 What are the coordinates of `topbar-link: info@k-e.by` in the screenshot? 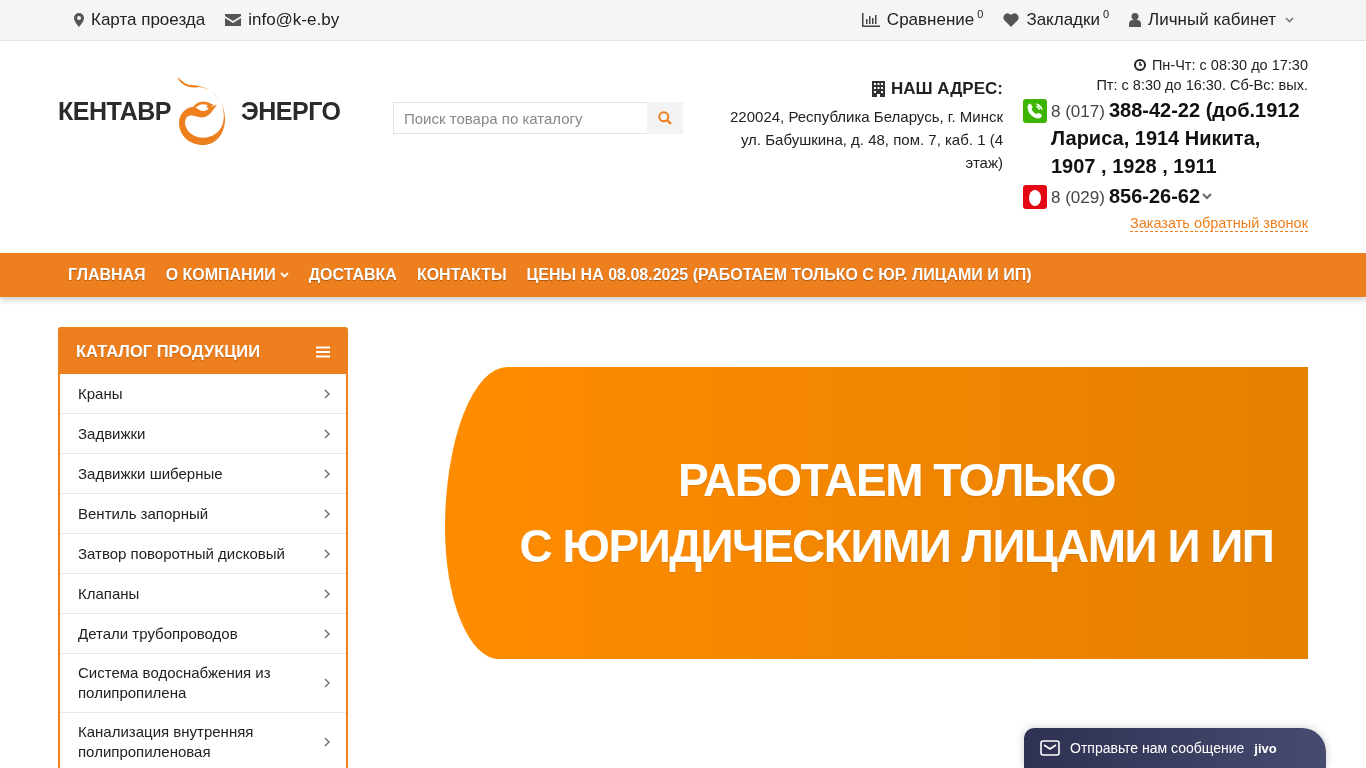 It's located at (282, 20).